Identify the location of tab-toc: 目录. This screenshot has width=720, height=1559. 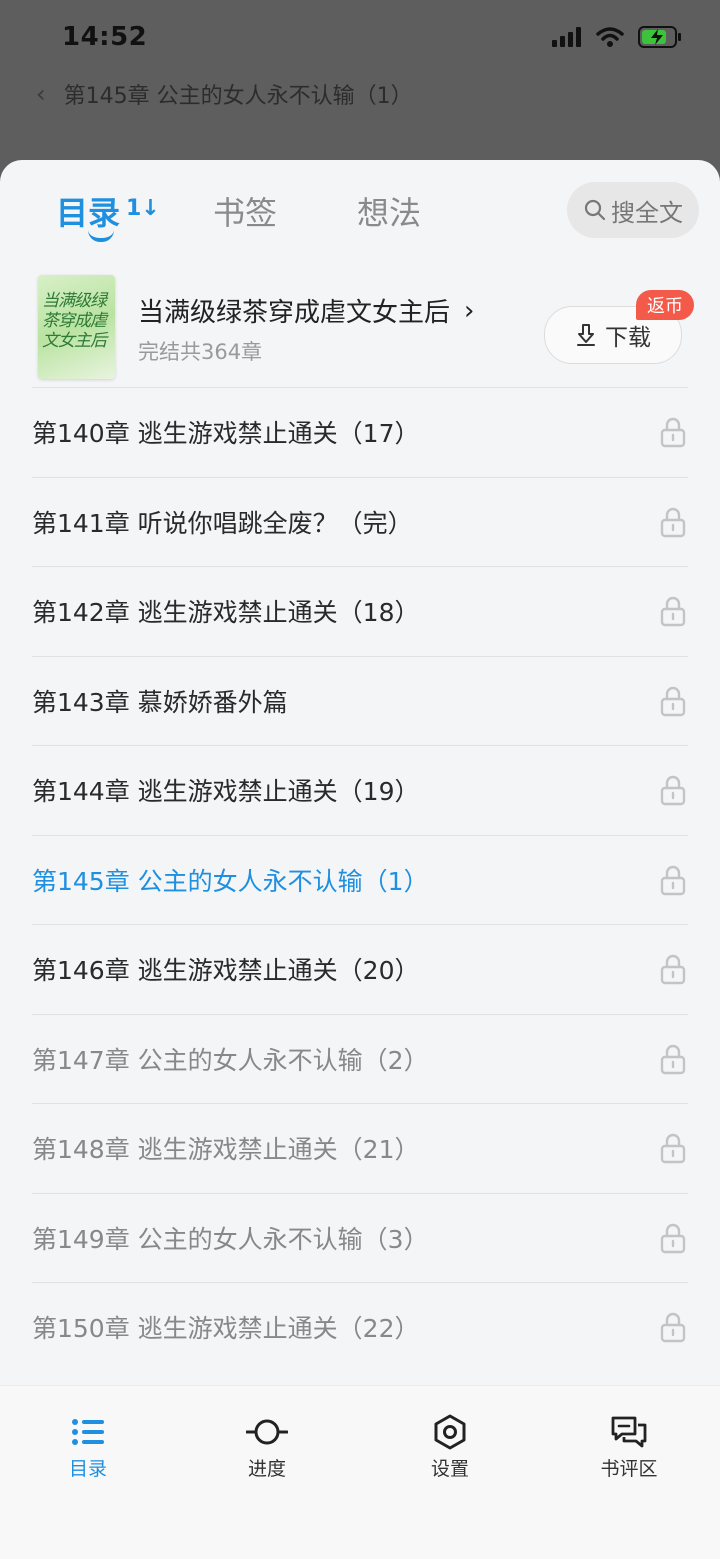
(88, 211).